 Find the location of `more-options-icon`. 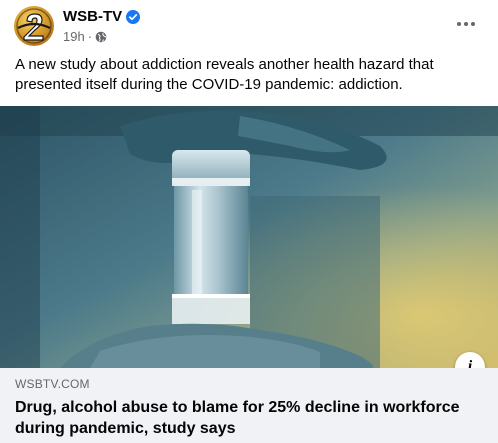

more-options-icon is located at coordinates (459, 24).